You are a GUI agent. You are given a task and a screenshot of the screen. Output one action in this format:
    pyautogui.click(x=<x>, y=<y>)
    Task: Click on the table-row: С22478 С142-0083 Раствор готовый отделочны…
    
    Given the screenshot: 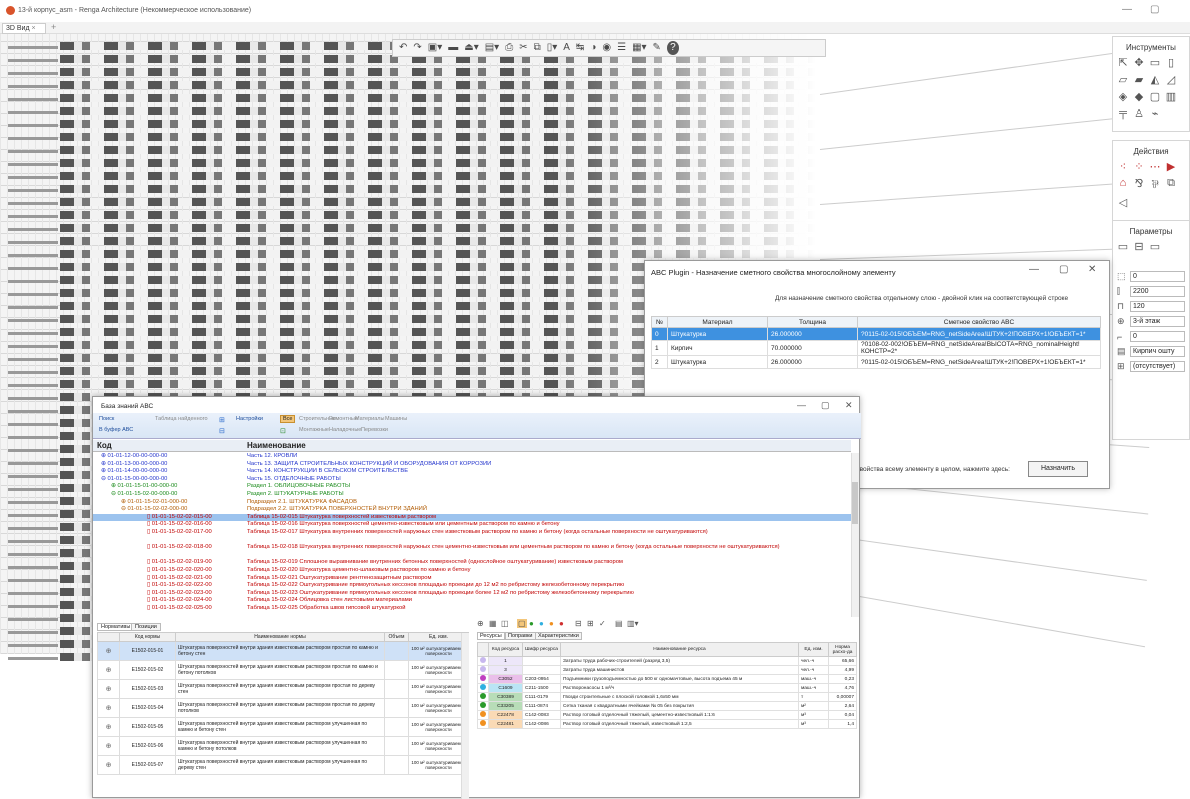 What is the action you would take?
    pyautogui.click(x=667, y=715)
    